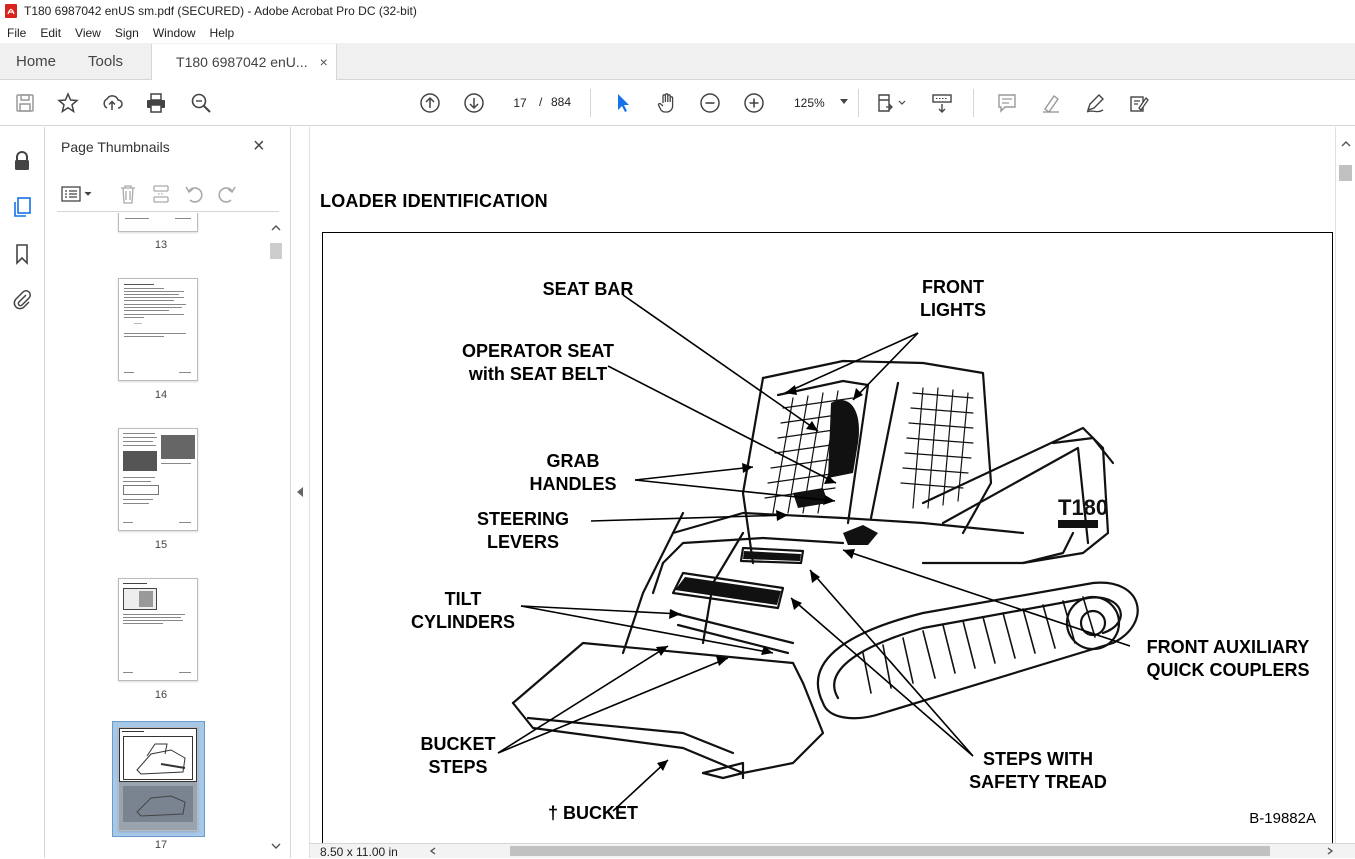 Image resolution: width=1355 pixels, height=859 pixels. Describe the element at coordinates (710, 103) in the screenshot. I see `zoom-out-icon` at that location.